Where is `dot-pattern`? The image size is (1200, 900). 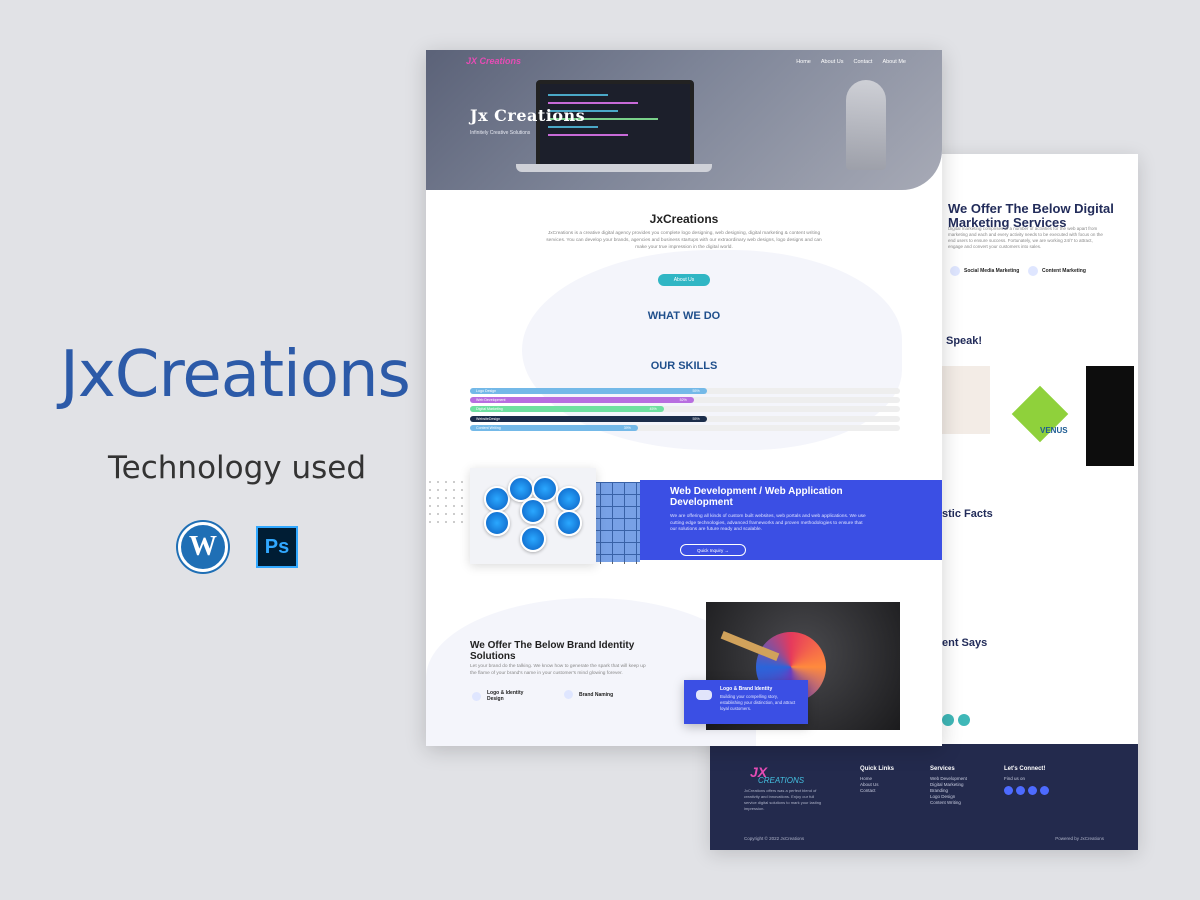 dot-pattern is located at coordinates (446, 503).